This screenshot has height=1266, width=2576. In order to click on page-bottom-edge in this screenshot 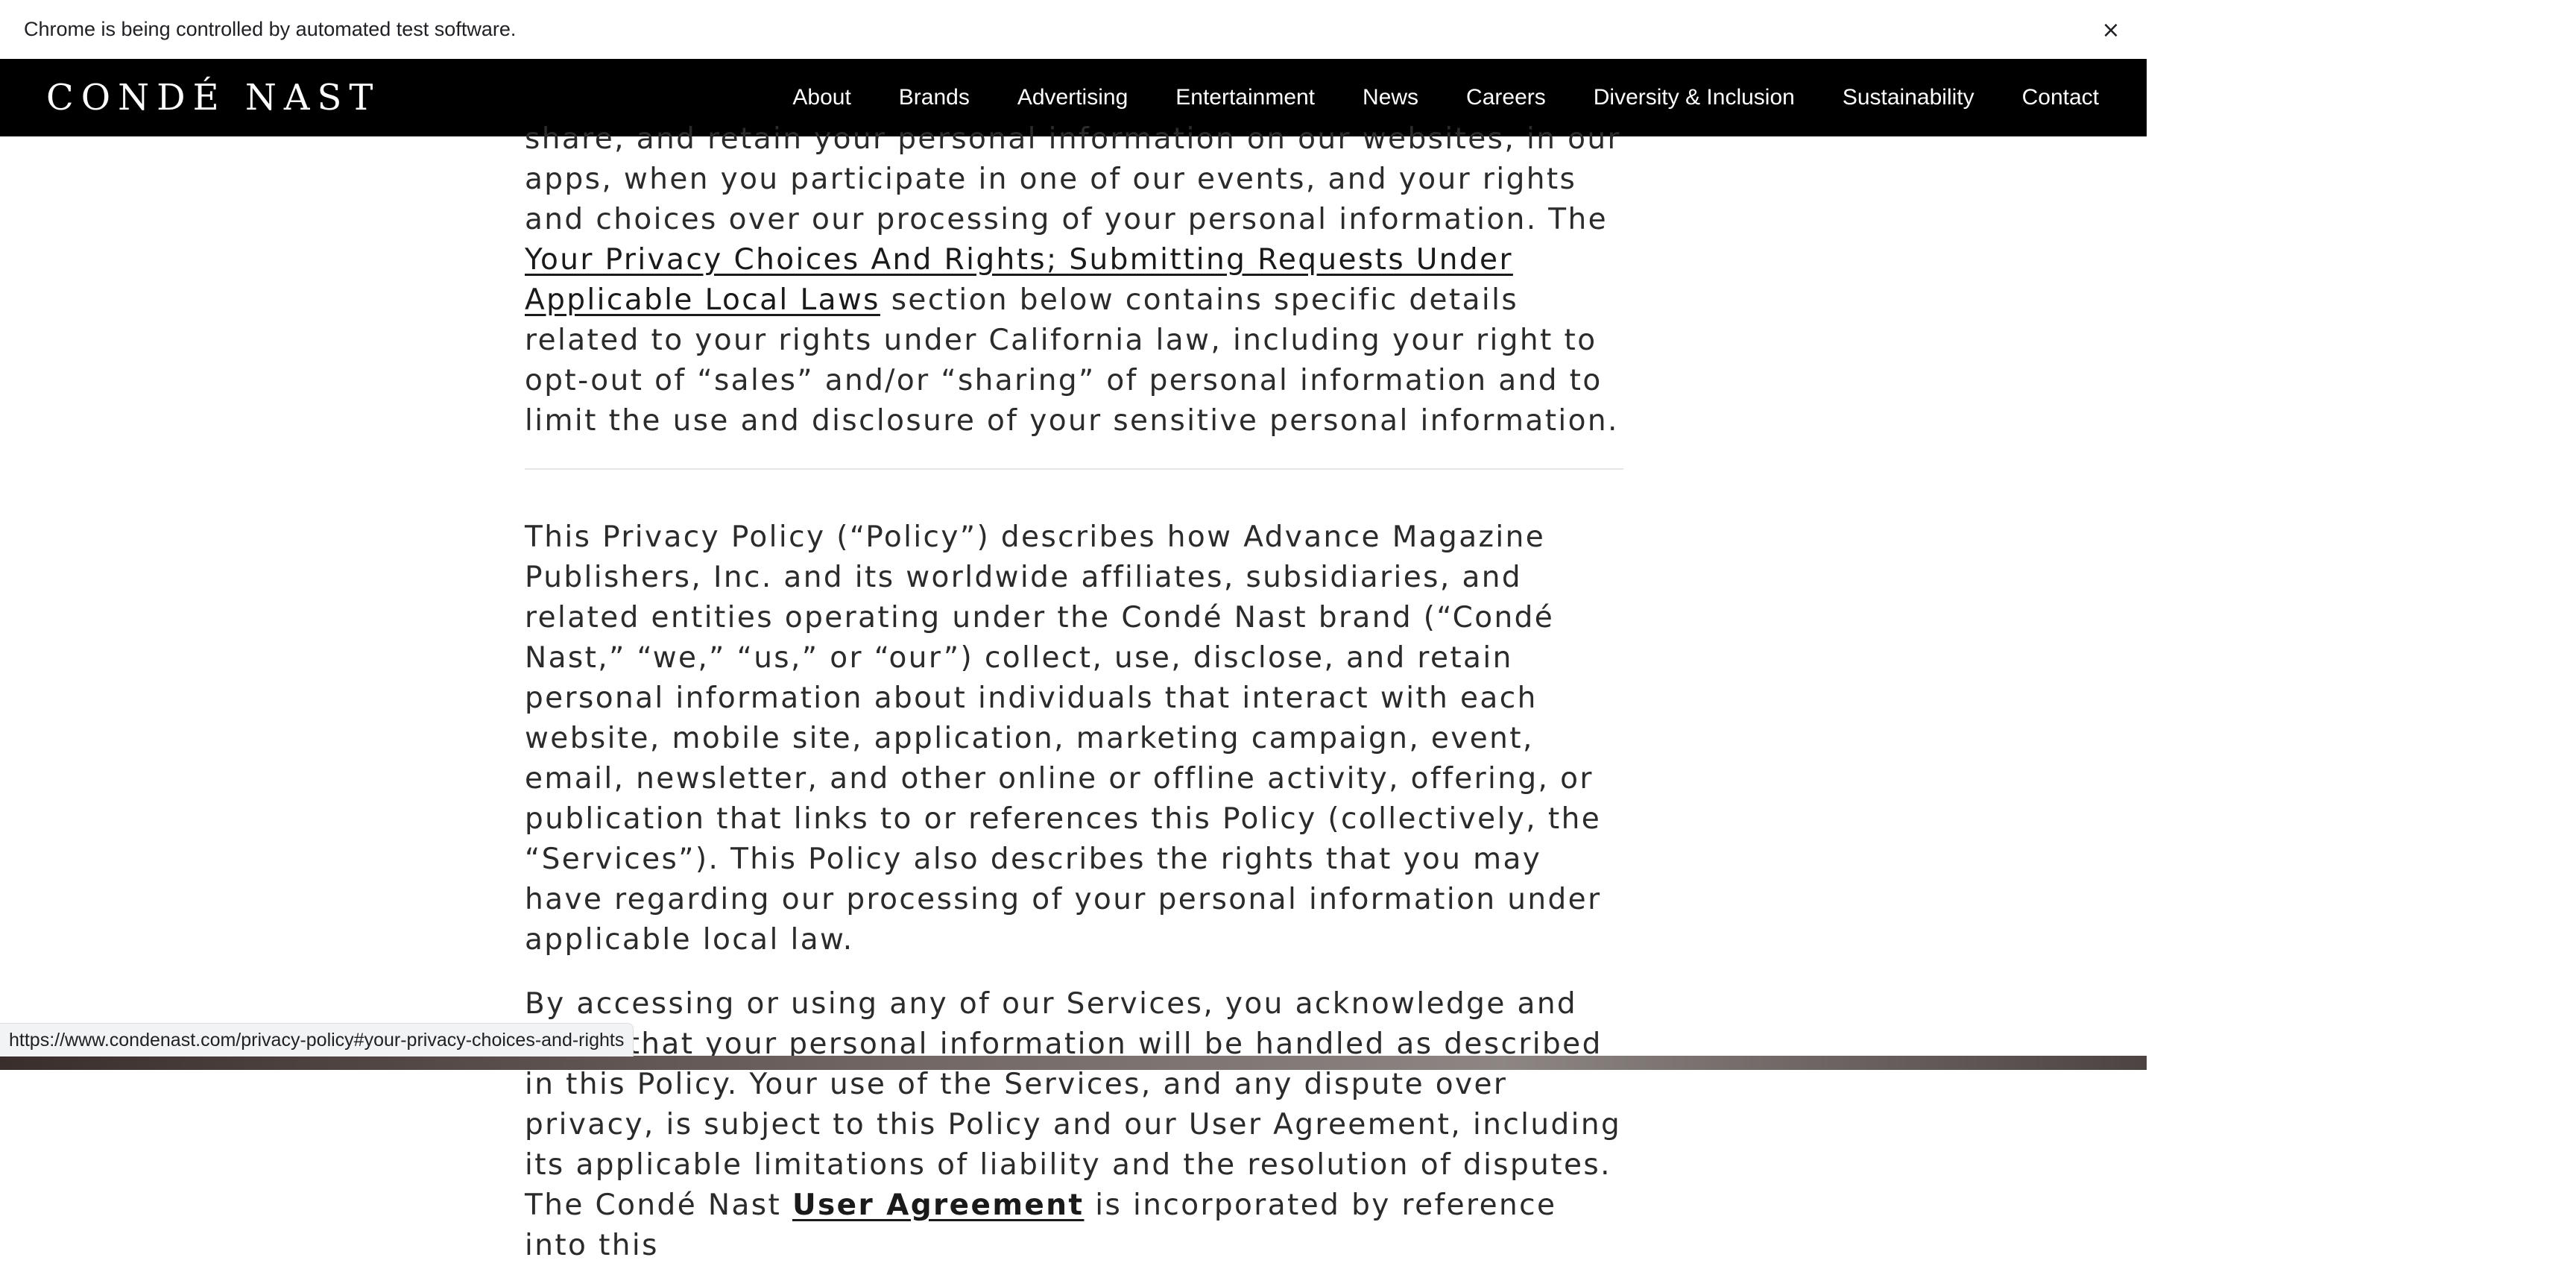, I will do `click(1073, 1063)`.